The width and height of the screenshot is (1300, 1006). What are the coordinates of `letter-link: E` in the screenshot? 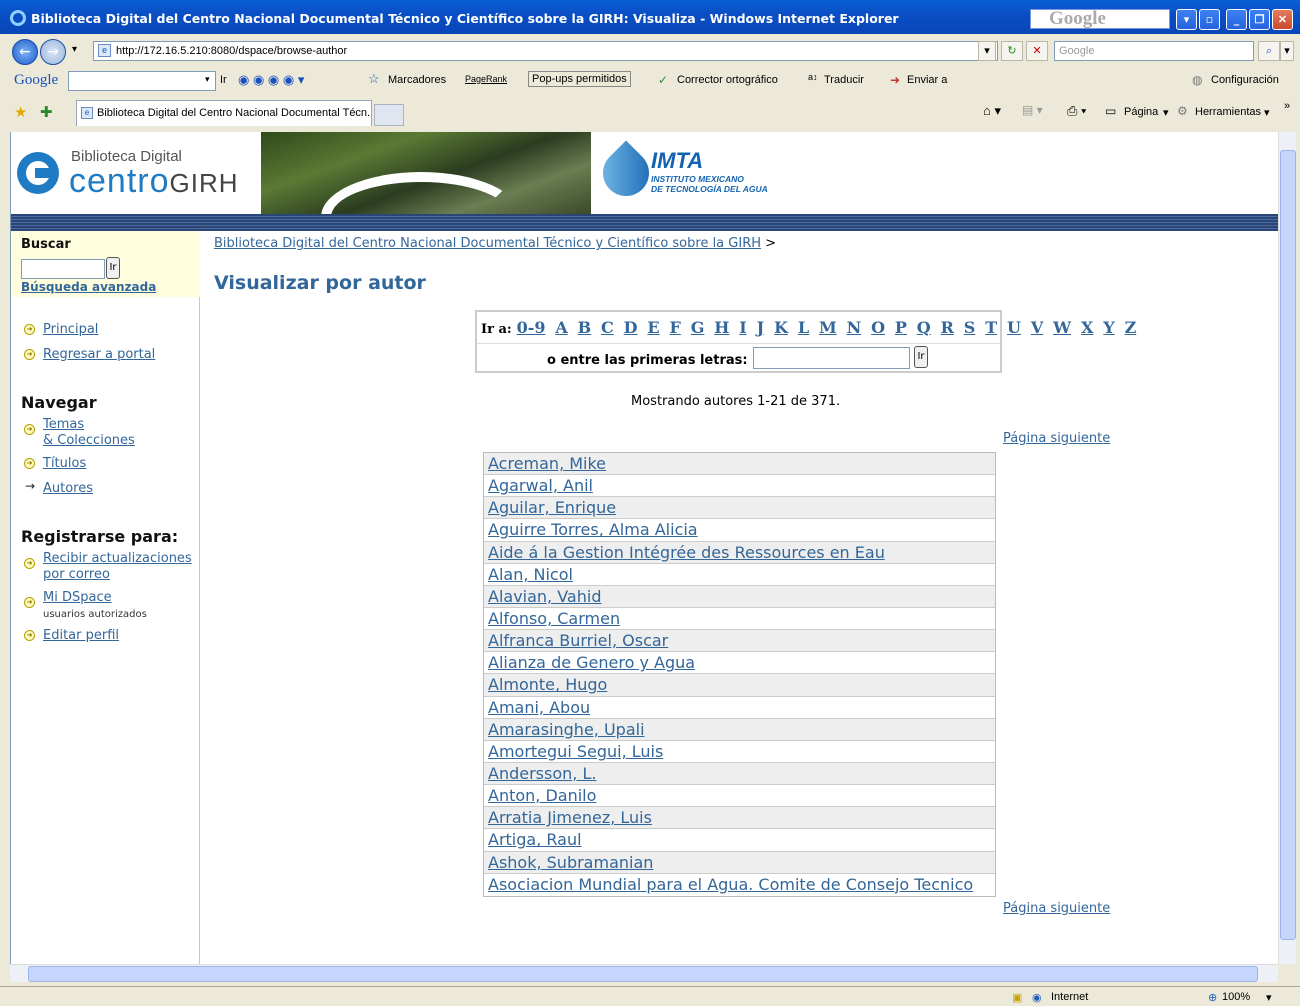 It's located at (653, 327).